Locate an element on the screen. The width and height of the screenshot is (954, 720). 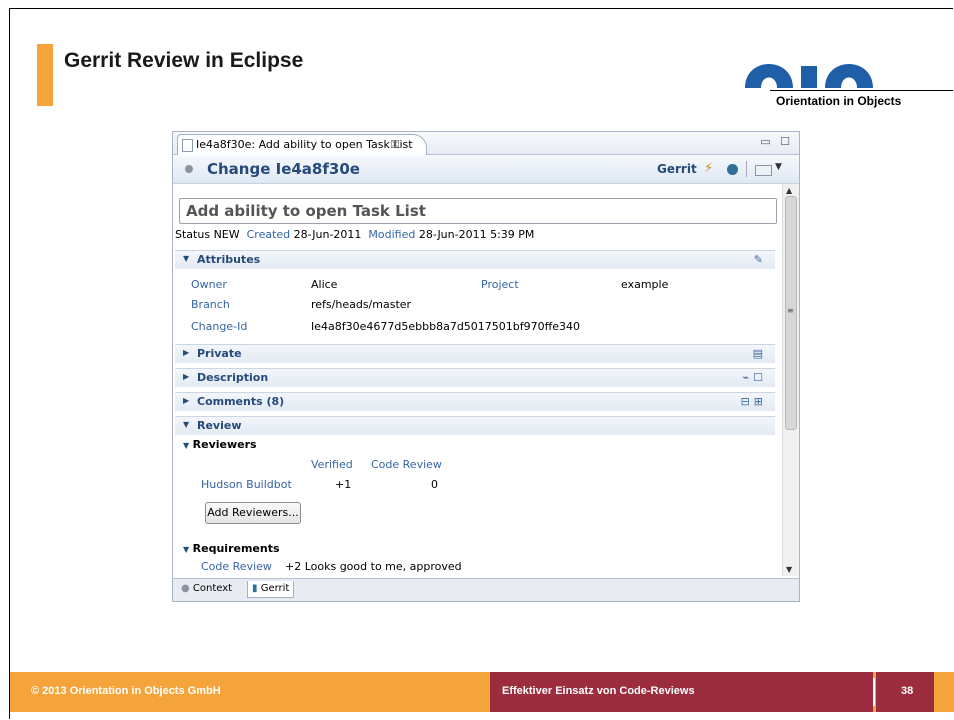
scroll-up-icon: ▲ is located at coordinates (789, 190).